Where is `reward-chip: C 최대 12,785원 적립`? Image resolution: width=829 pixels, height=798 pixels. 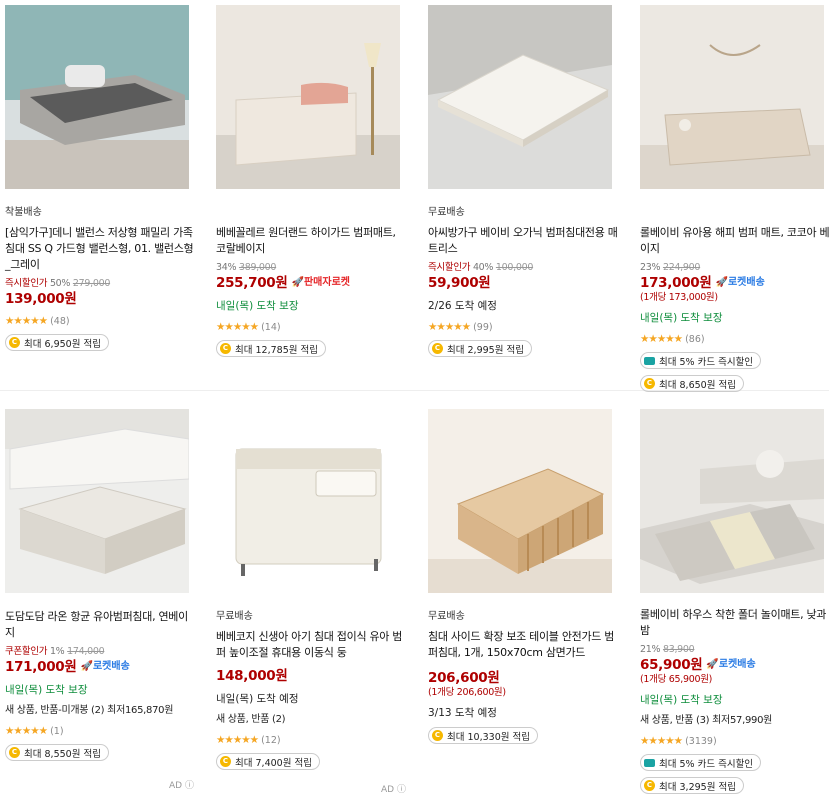 reward-chip: C 최대 12,785원 적립 is located at coordinates (271, 348).